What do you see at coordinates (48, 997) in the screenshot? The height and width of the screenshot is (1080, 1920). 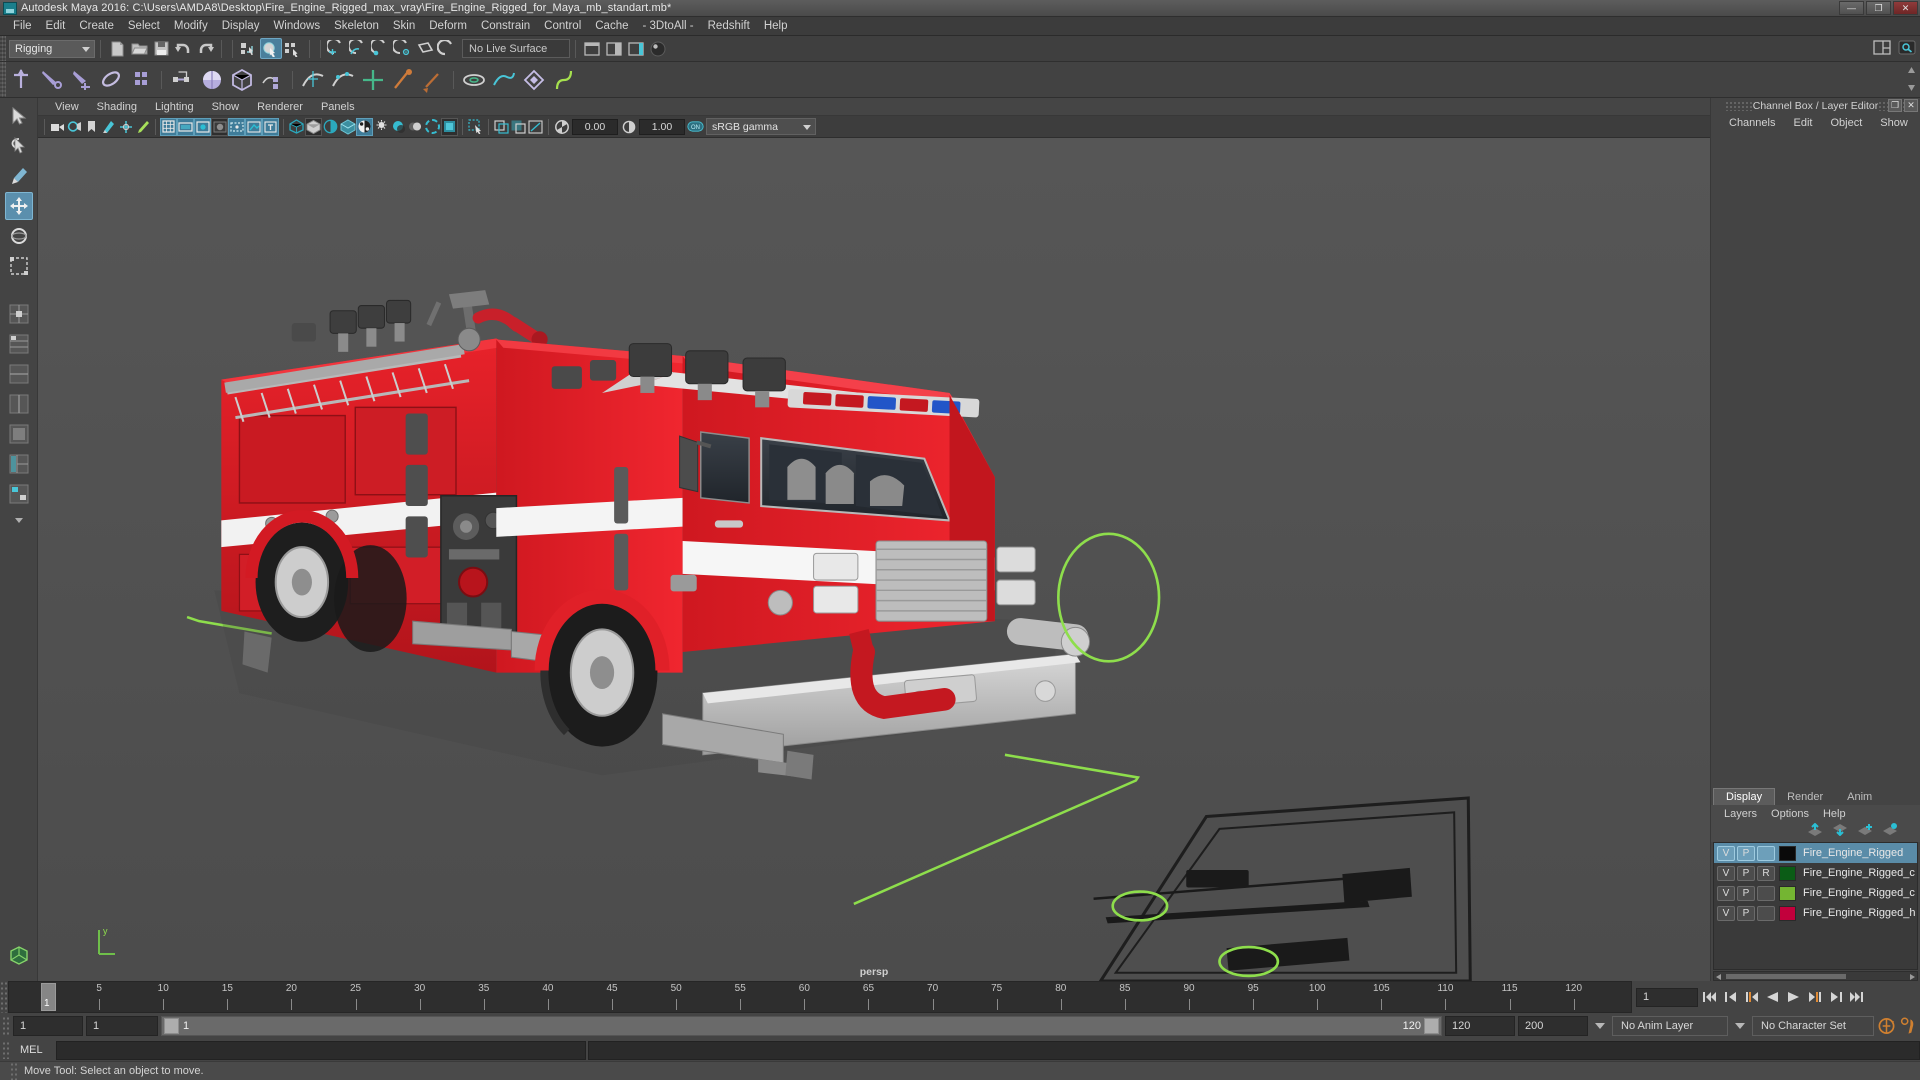 I see `current-time-indicator: 1` at bounding box center [48, 997].